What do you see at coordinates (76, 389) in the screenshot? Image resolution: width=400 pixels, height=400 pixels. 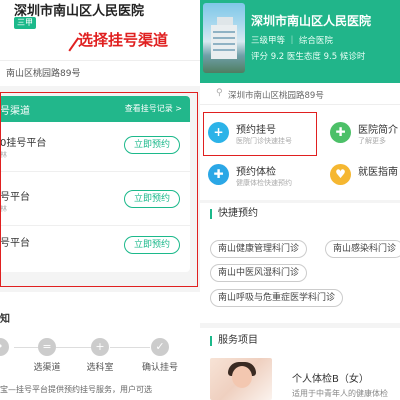 I see `notice-text: 宝—挂号平台提供预约挂号服务，用户可选` at bounding box center [76, 389].